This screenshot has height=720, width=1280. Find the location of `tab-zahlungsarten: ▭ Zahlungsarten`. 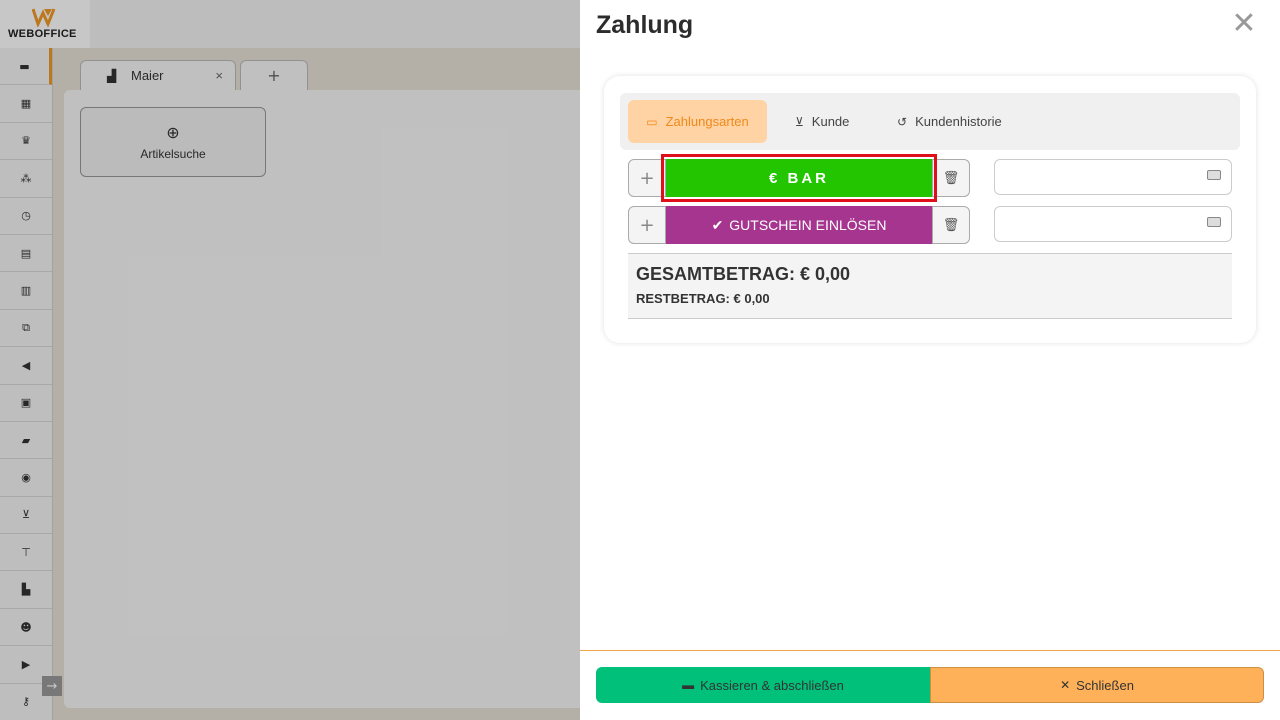

tab-zahlungsarten: ▭ Zahlungsarten is located at coordinates (697, 121).